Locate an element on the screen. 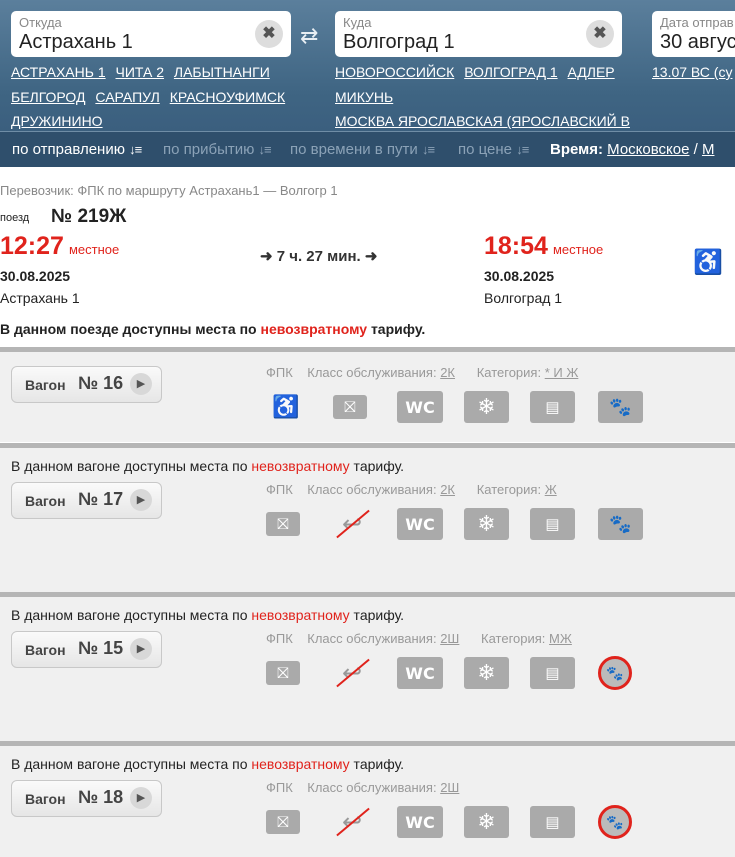 This screenshot has width=735, height=857. train-number: № 219Ж is located at coordinates (89, 216).